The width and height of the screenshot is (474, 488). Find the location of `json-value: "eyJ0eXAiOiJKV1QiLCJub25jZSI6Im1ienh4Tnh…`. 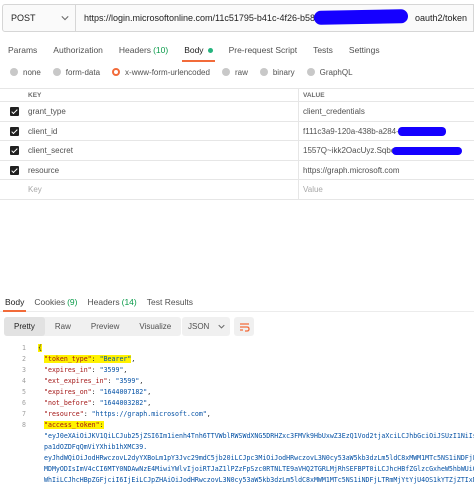

json-value: "eyJ0eXAiOiJKV1QiLCJub25jZSI6Im1ienh4Tnh… is located at coordinates (259, 436).